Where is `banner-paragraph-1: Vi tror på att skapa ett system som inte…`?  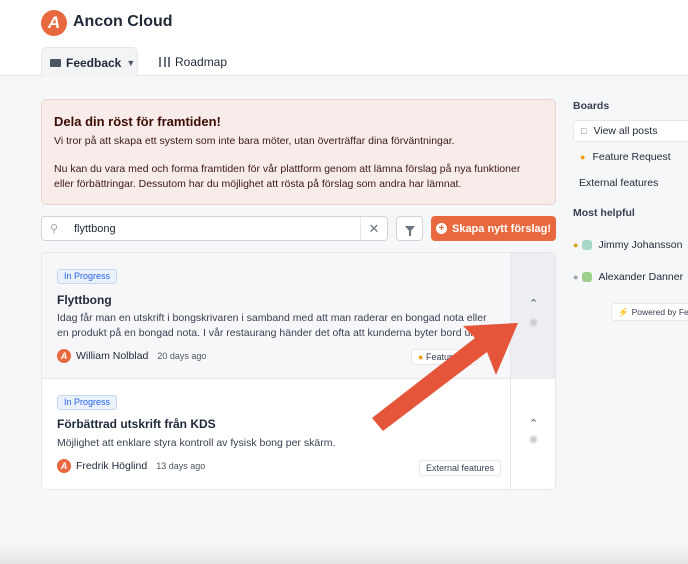
banner-paragraph-1: Vi tror på att skapa ett system som inte… is located at coordinates (254, 141).